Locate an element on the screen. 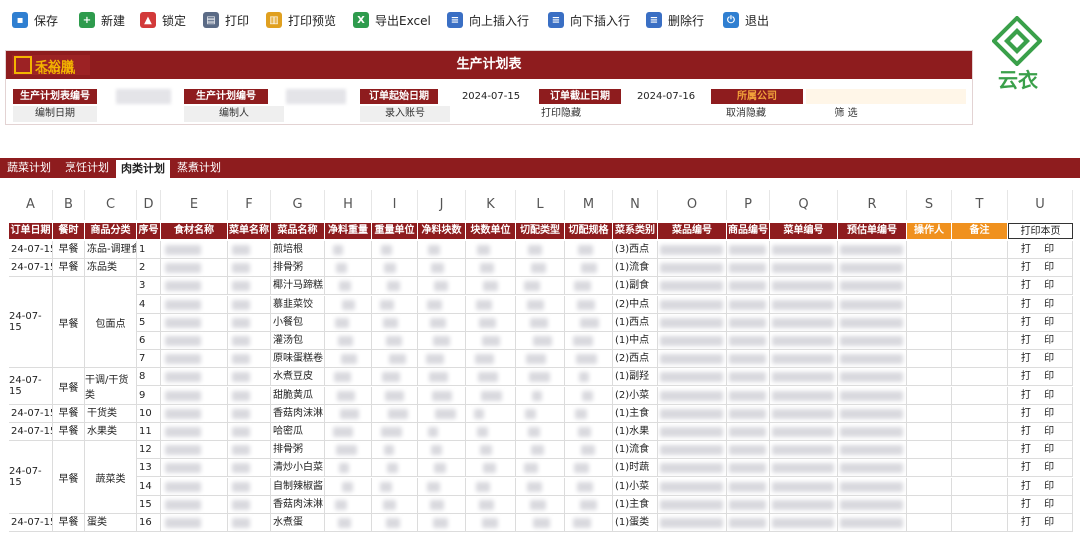 This screenshot has height=536, width=1080. cell-no: 3 is located at coordinates (149, 286).